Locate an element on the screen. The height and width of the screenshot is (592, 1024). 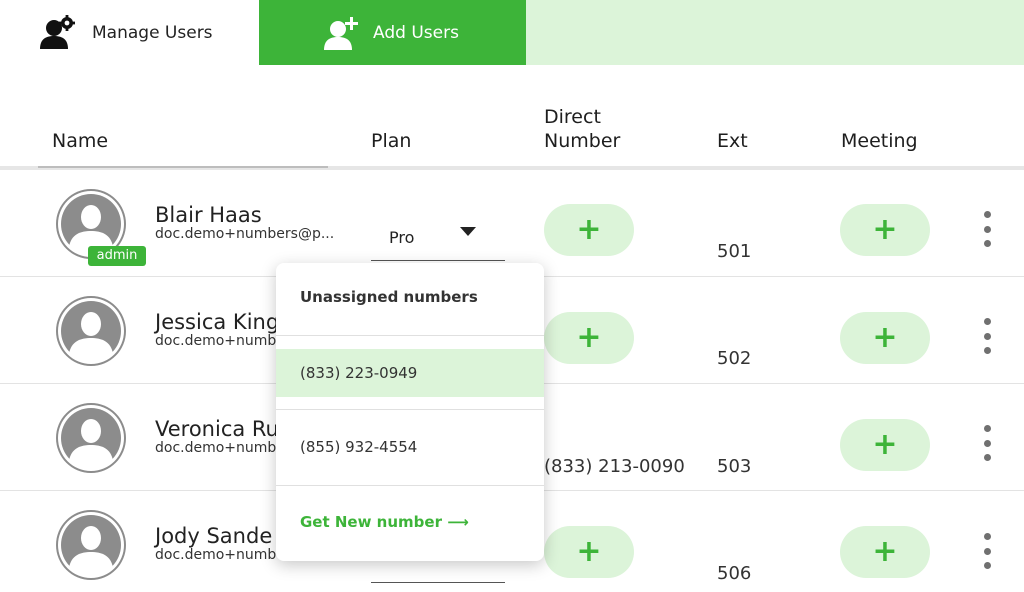
user-name: Blair Haas is located at coordinates (208, 215).